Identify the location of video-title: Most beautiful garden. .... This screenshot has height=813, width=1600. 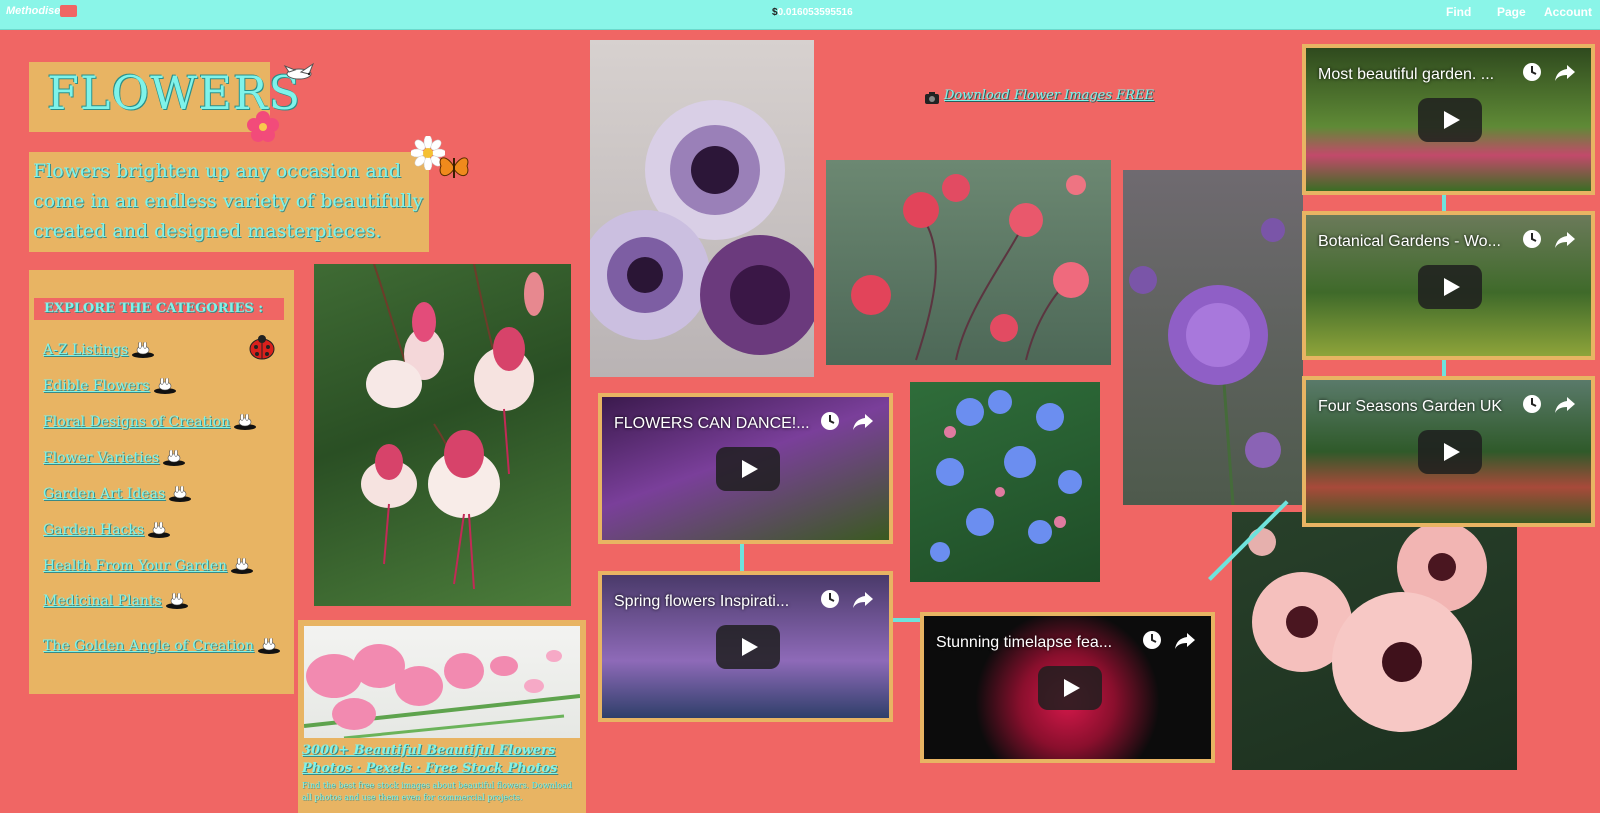
(1406, 74).